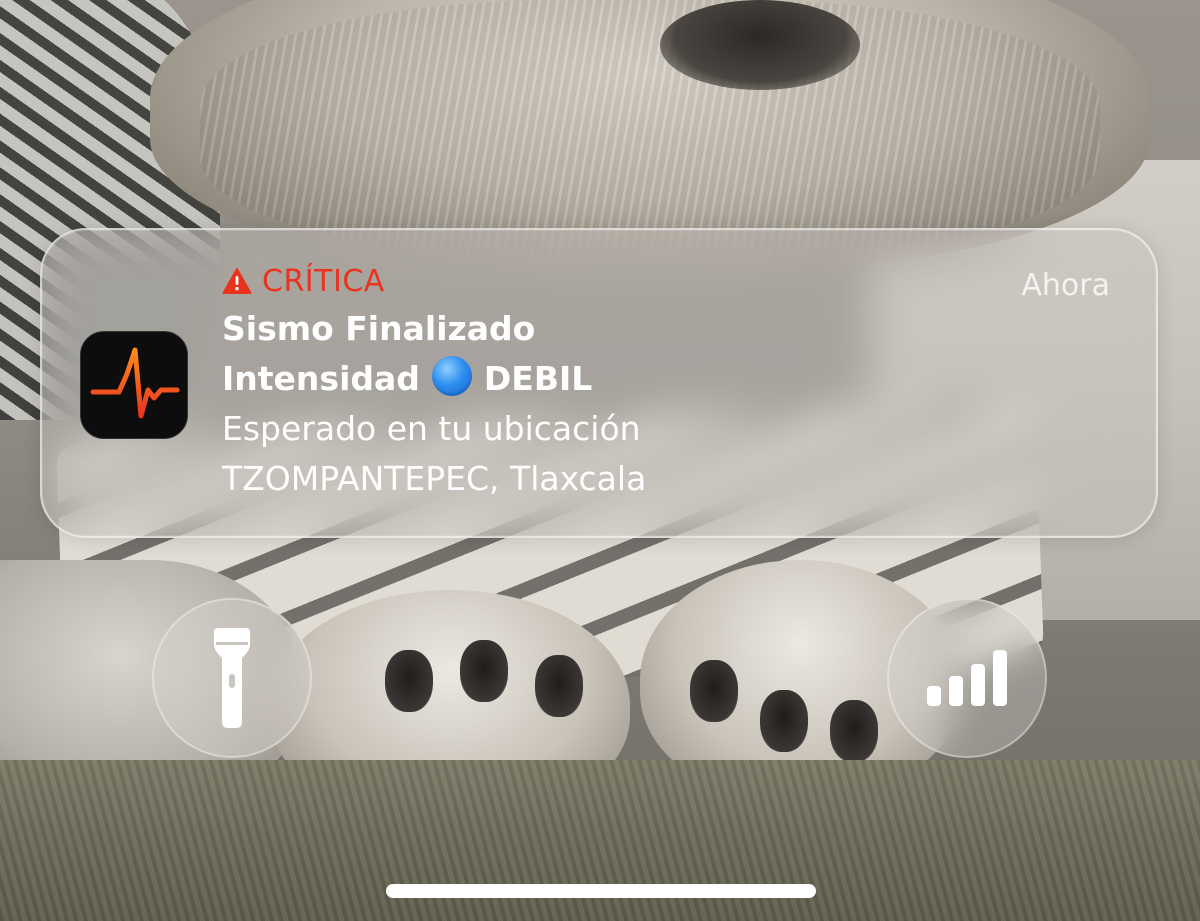  What do you see at coordinates (431, 428) in the screenshot?
I see `notification-message: Esperado en tu ubicación` at bounding box center [431, 428].